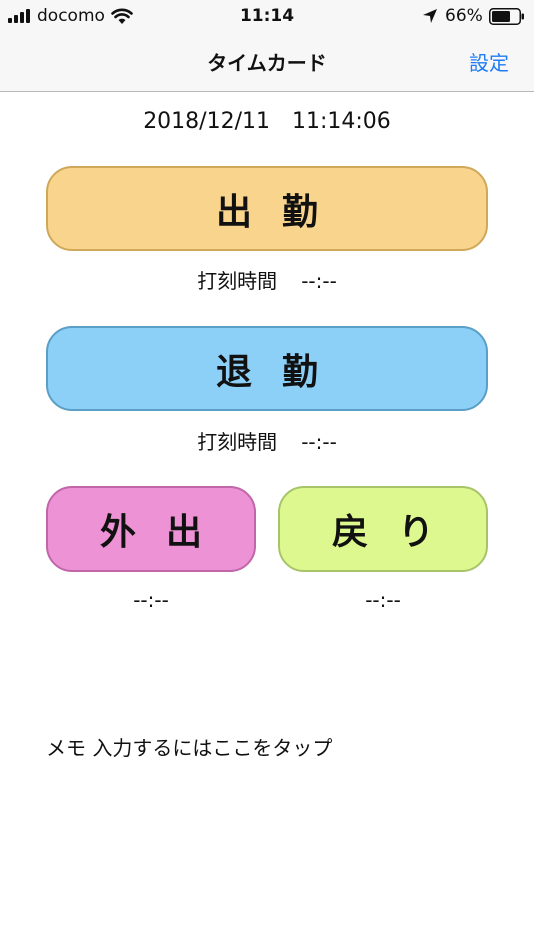 The image size is (534, 950). I want to click on return-button: 戻り, so click(383, 529).